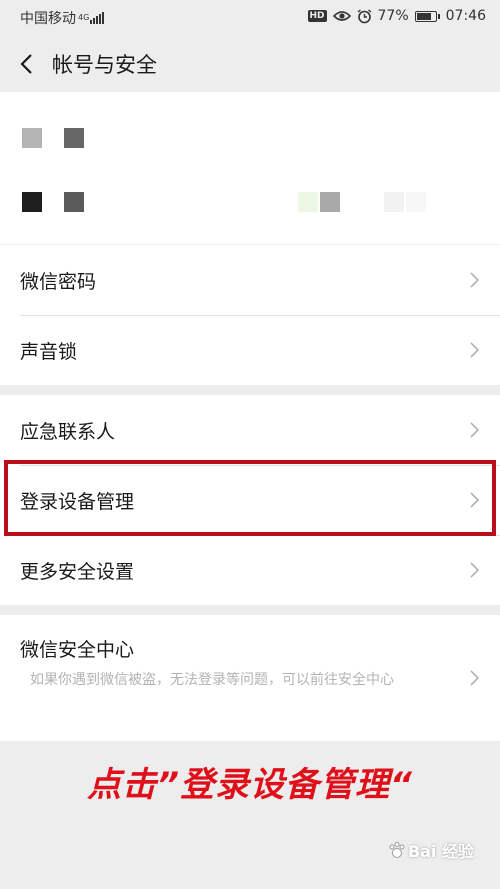  Describe the element at coordinates (68, 431) in the screenshot. I see `menu-item-label: 应急联系人` at that location.